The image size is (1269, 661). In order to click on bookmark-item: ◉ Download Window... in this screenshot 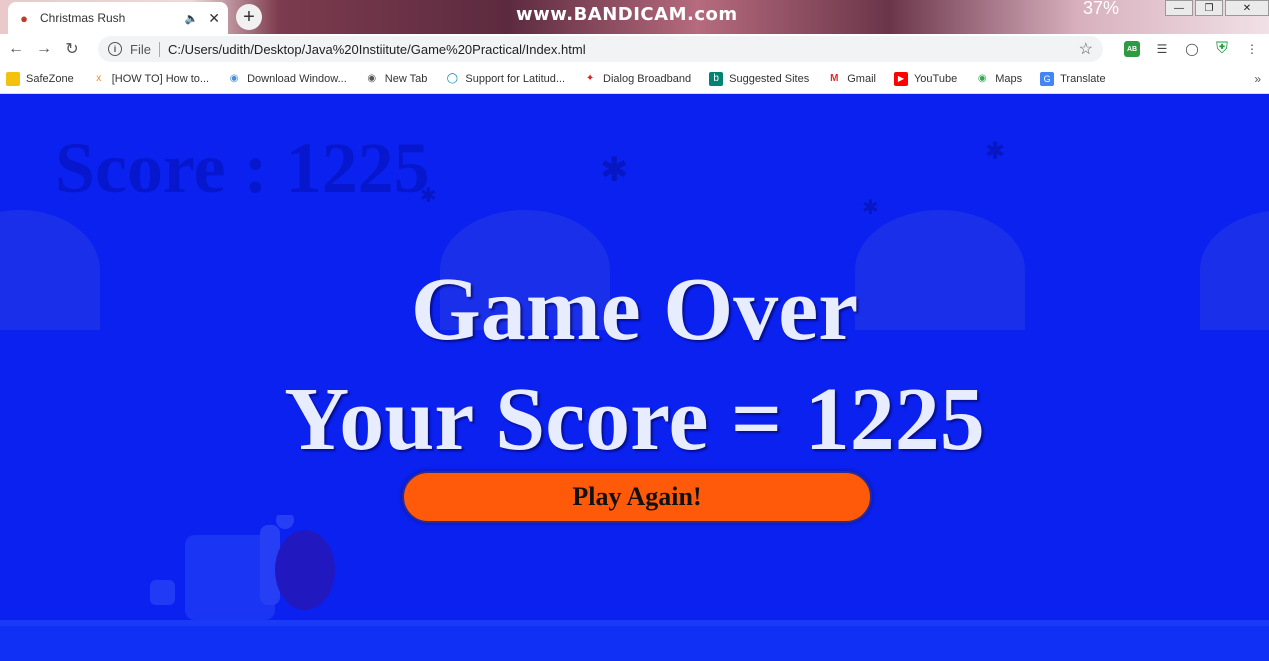, I will do `click(287, 79)`.